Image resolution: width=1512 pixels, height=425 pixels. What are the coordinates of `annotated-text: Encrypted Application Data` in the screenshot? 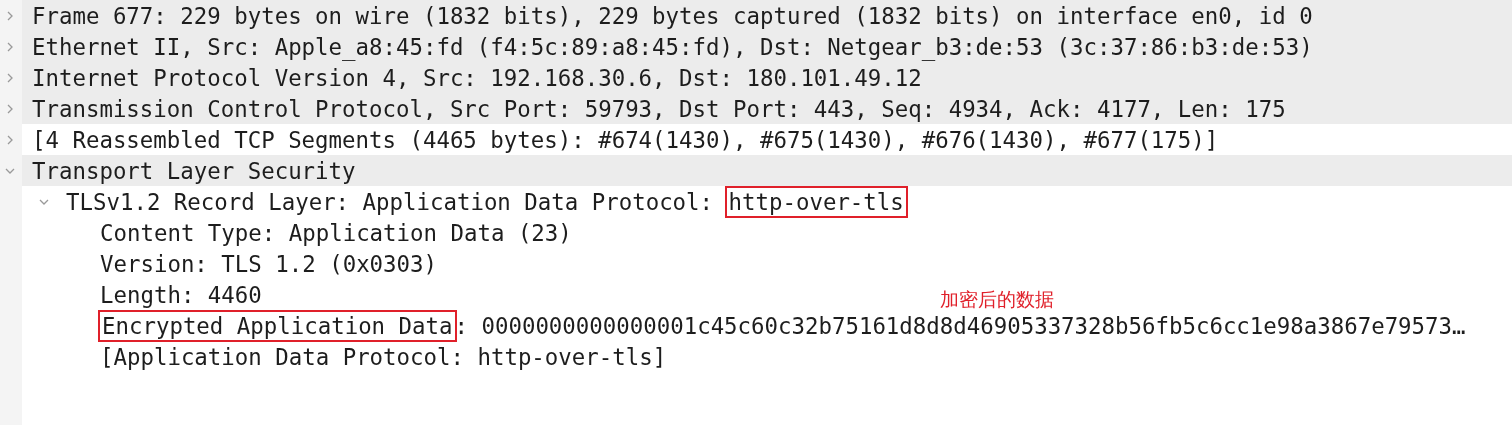 It's located at (277, 325).